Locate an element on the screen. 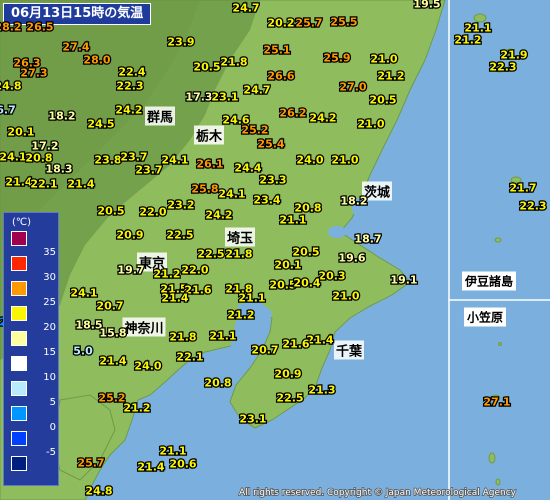  temperature-reading: 27.3 is located at coordinates (34, 73).